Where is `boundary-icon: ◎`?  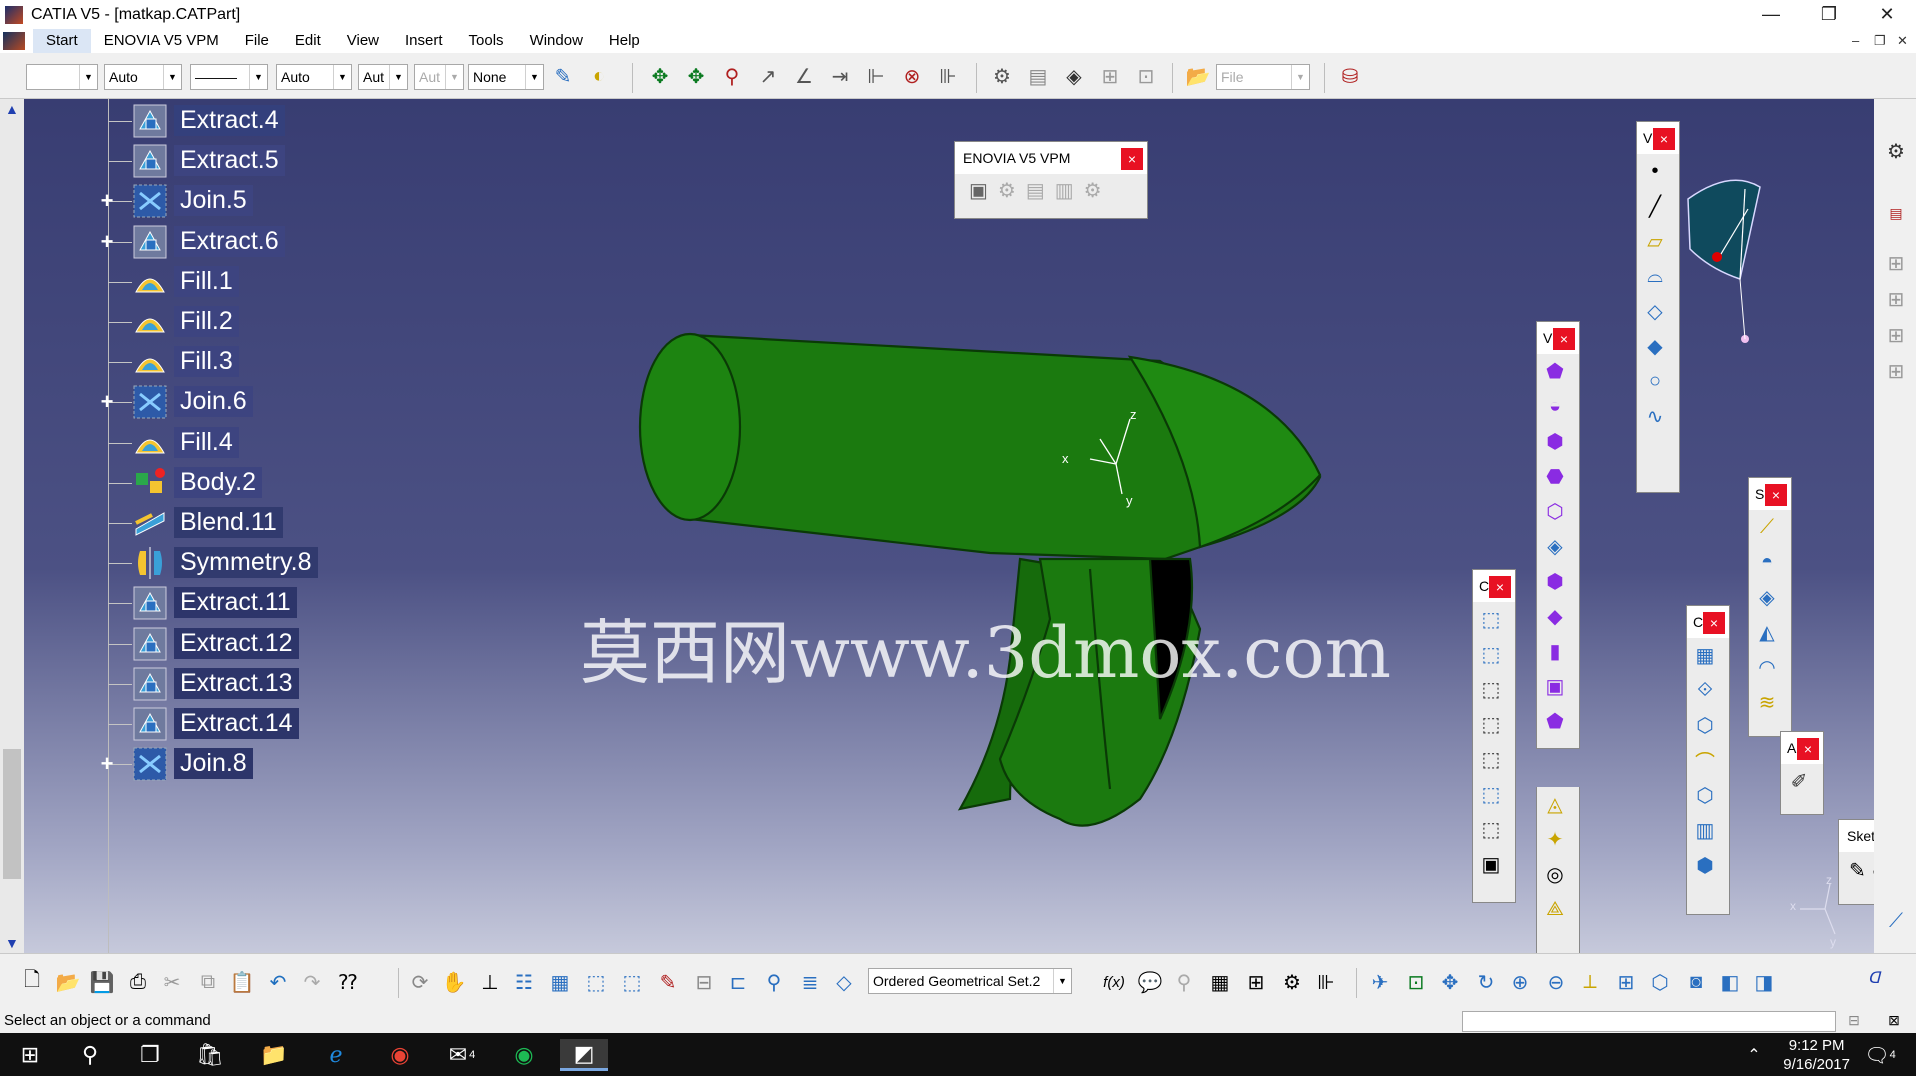
boundary-icon: ◎ is located at coordinates (1555, 874).